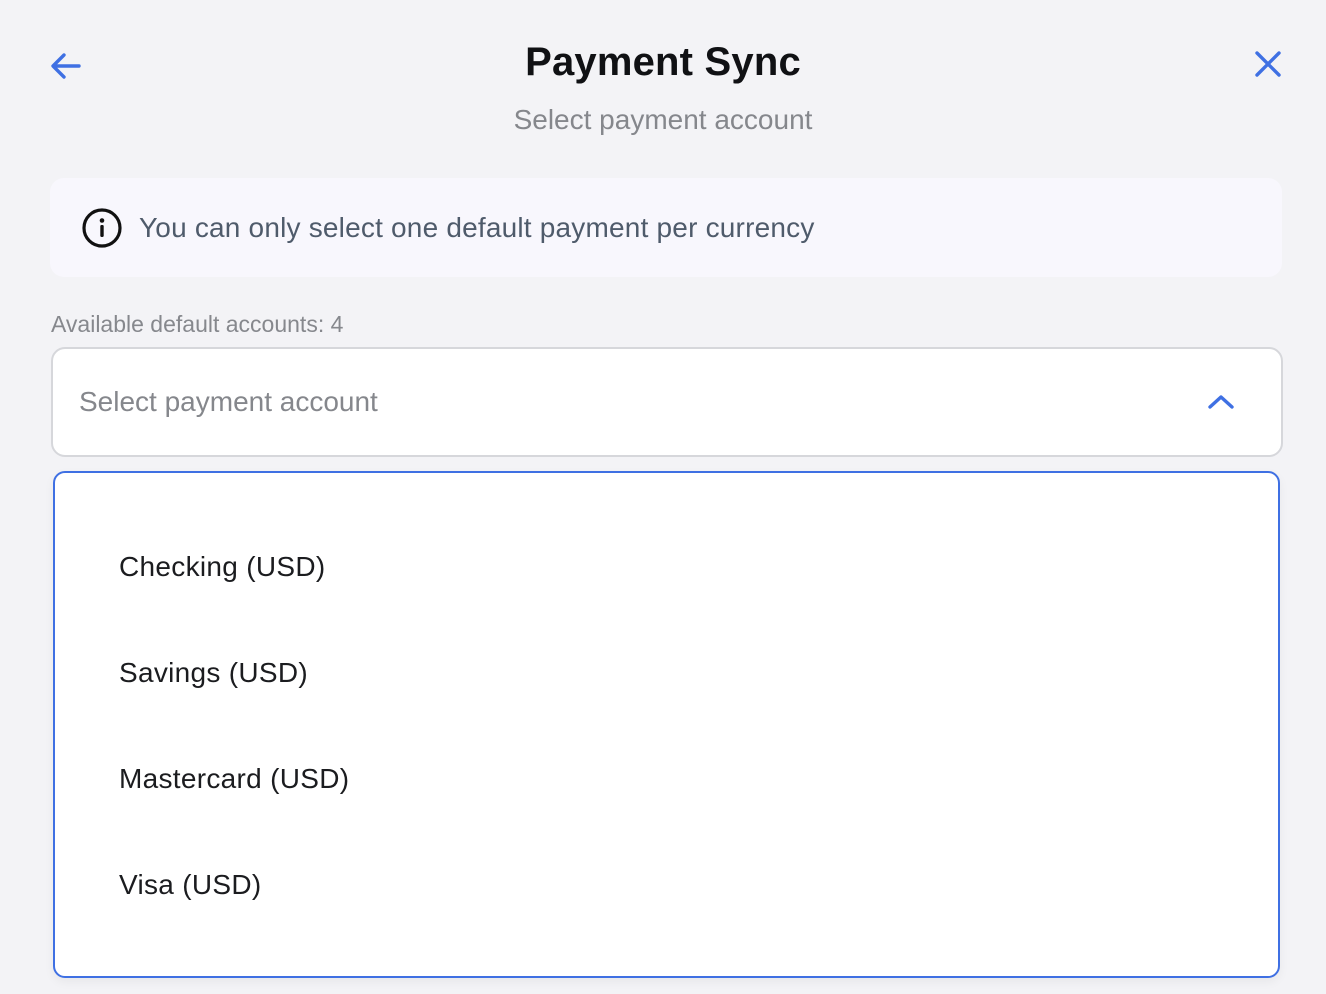 The height and width of the screenshot is (994, 1326). Describe the element at coordinates (663, 119) in the screenshot. I see `page-subtitle: Select payment account` at that location.